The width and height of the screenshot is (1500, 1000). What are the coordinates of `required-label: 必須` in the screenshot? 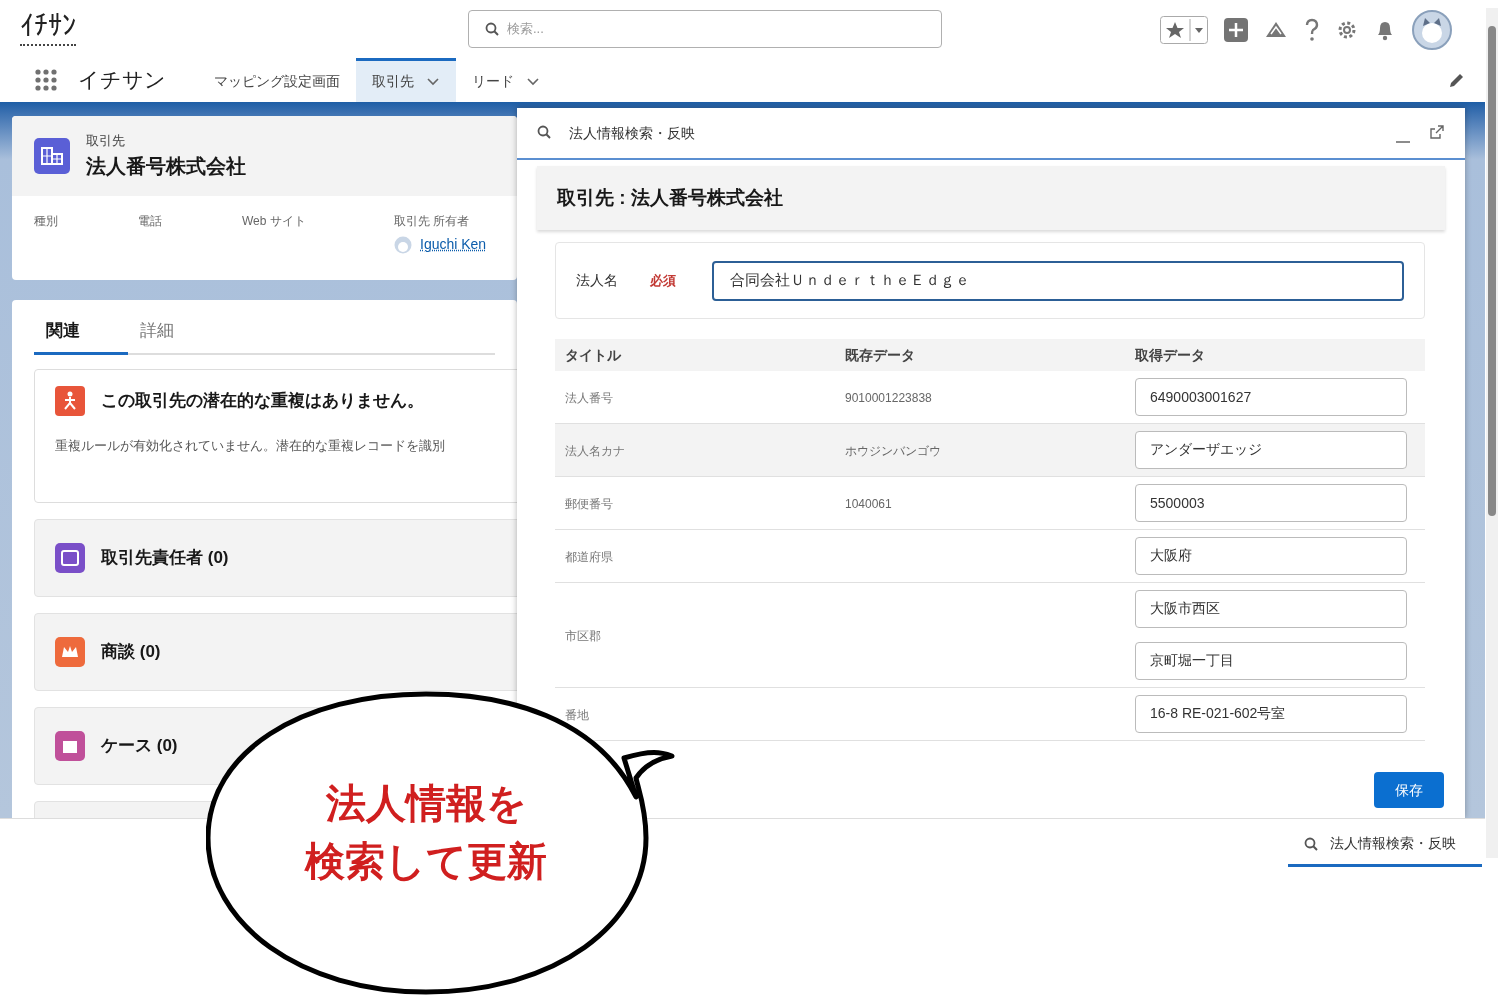 It's located at (663, 280).